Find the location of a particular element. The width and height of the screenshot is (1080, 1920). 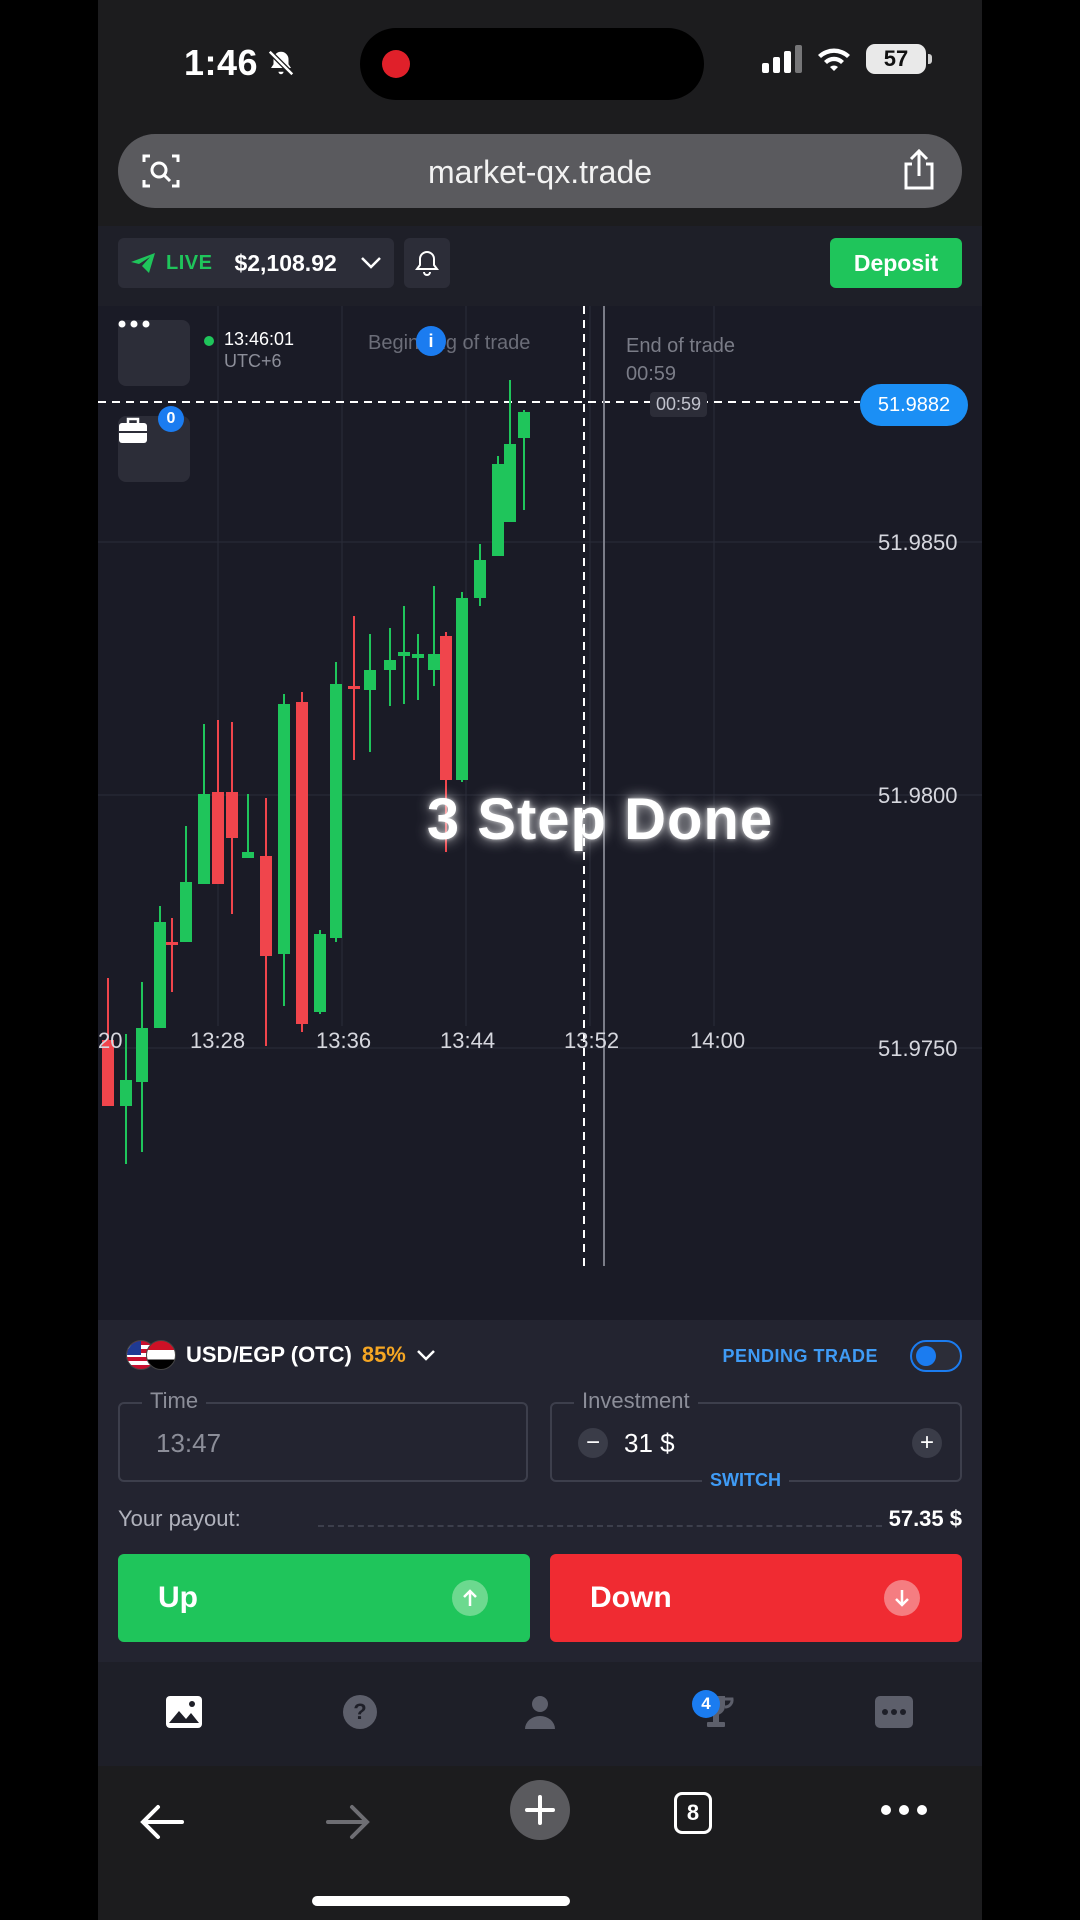

status-time: 1:46 is located at coordinates (221, 62).